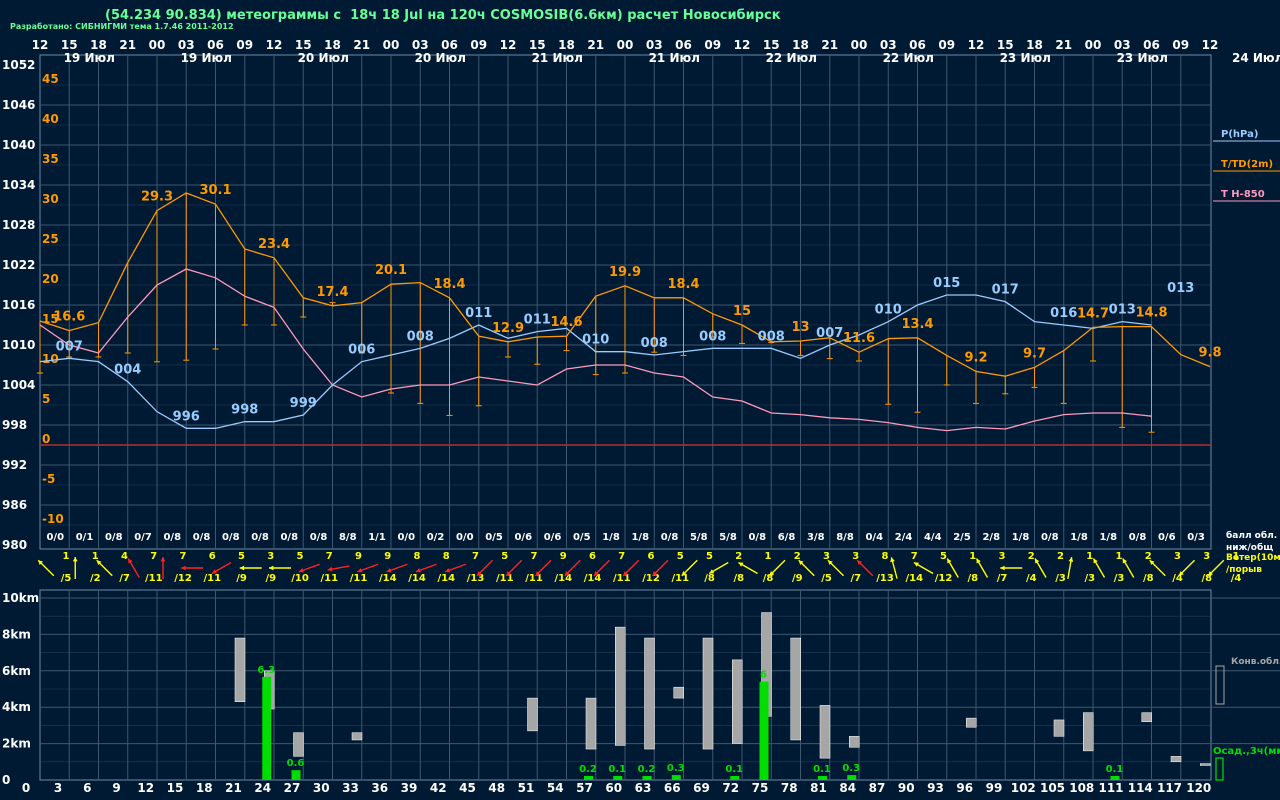 The image size is (1280, 800). What do you see at coordinates (157, 197) in the screenshot?
I see `temperature-data-label: 29.3` at bounding box center [157, 197].